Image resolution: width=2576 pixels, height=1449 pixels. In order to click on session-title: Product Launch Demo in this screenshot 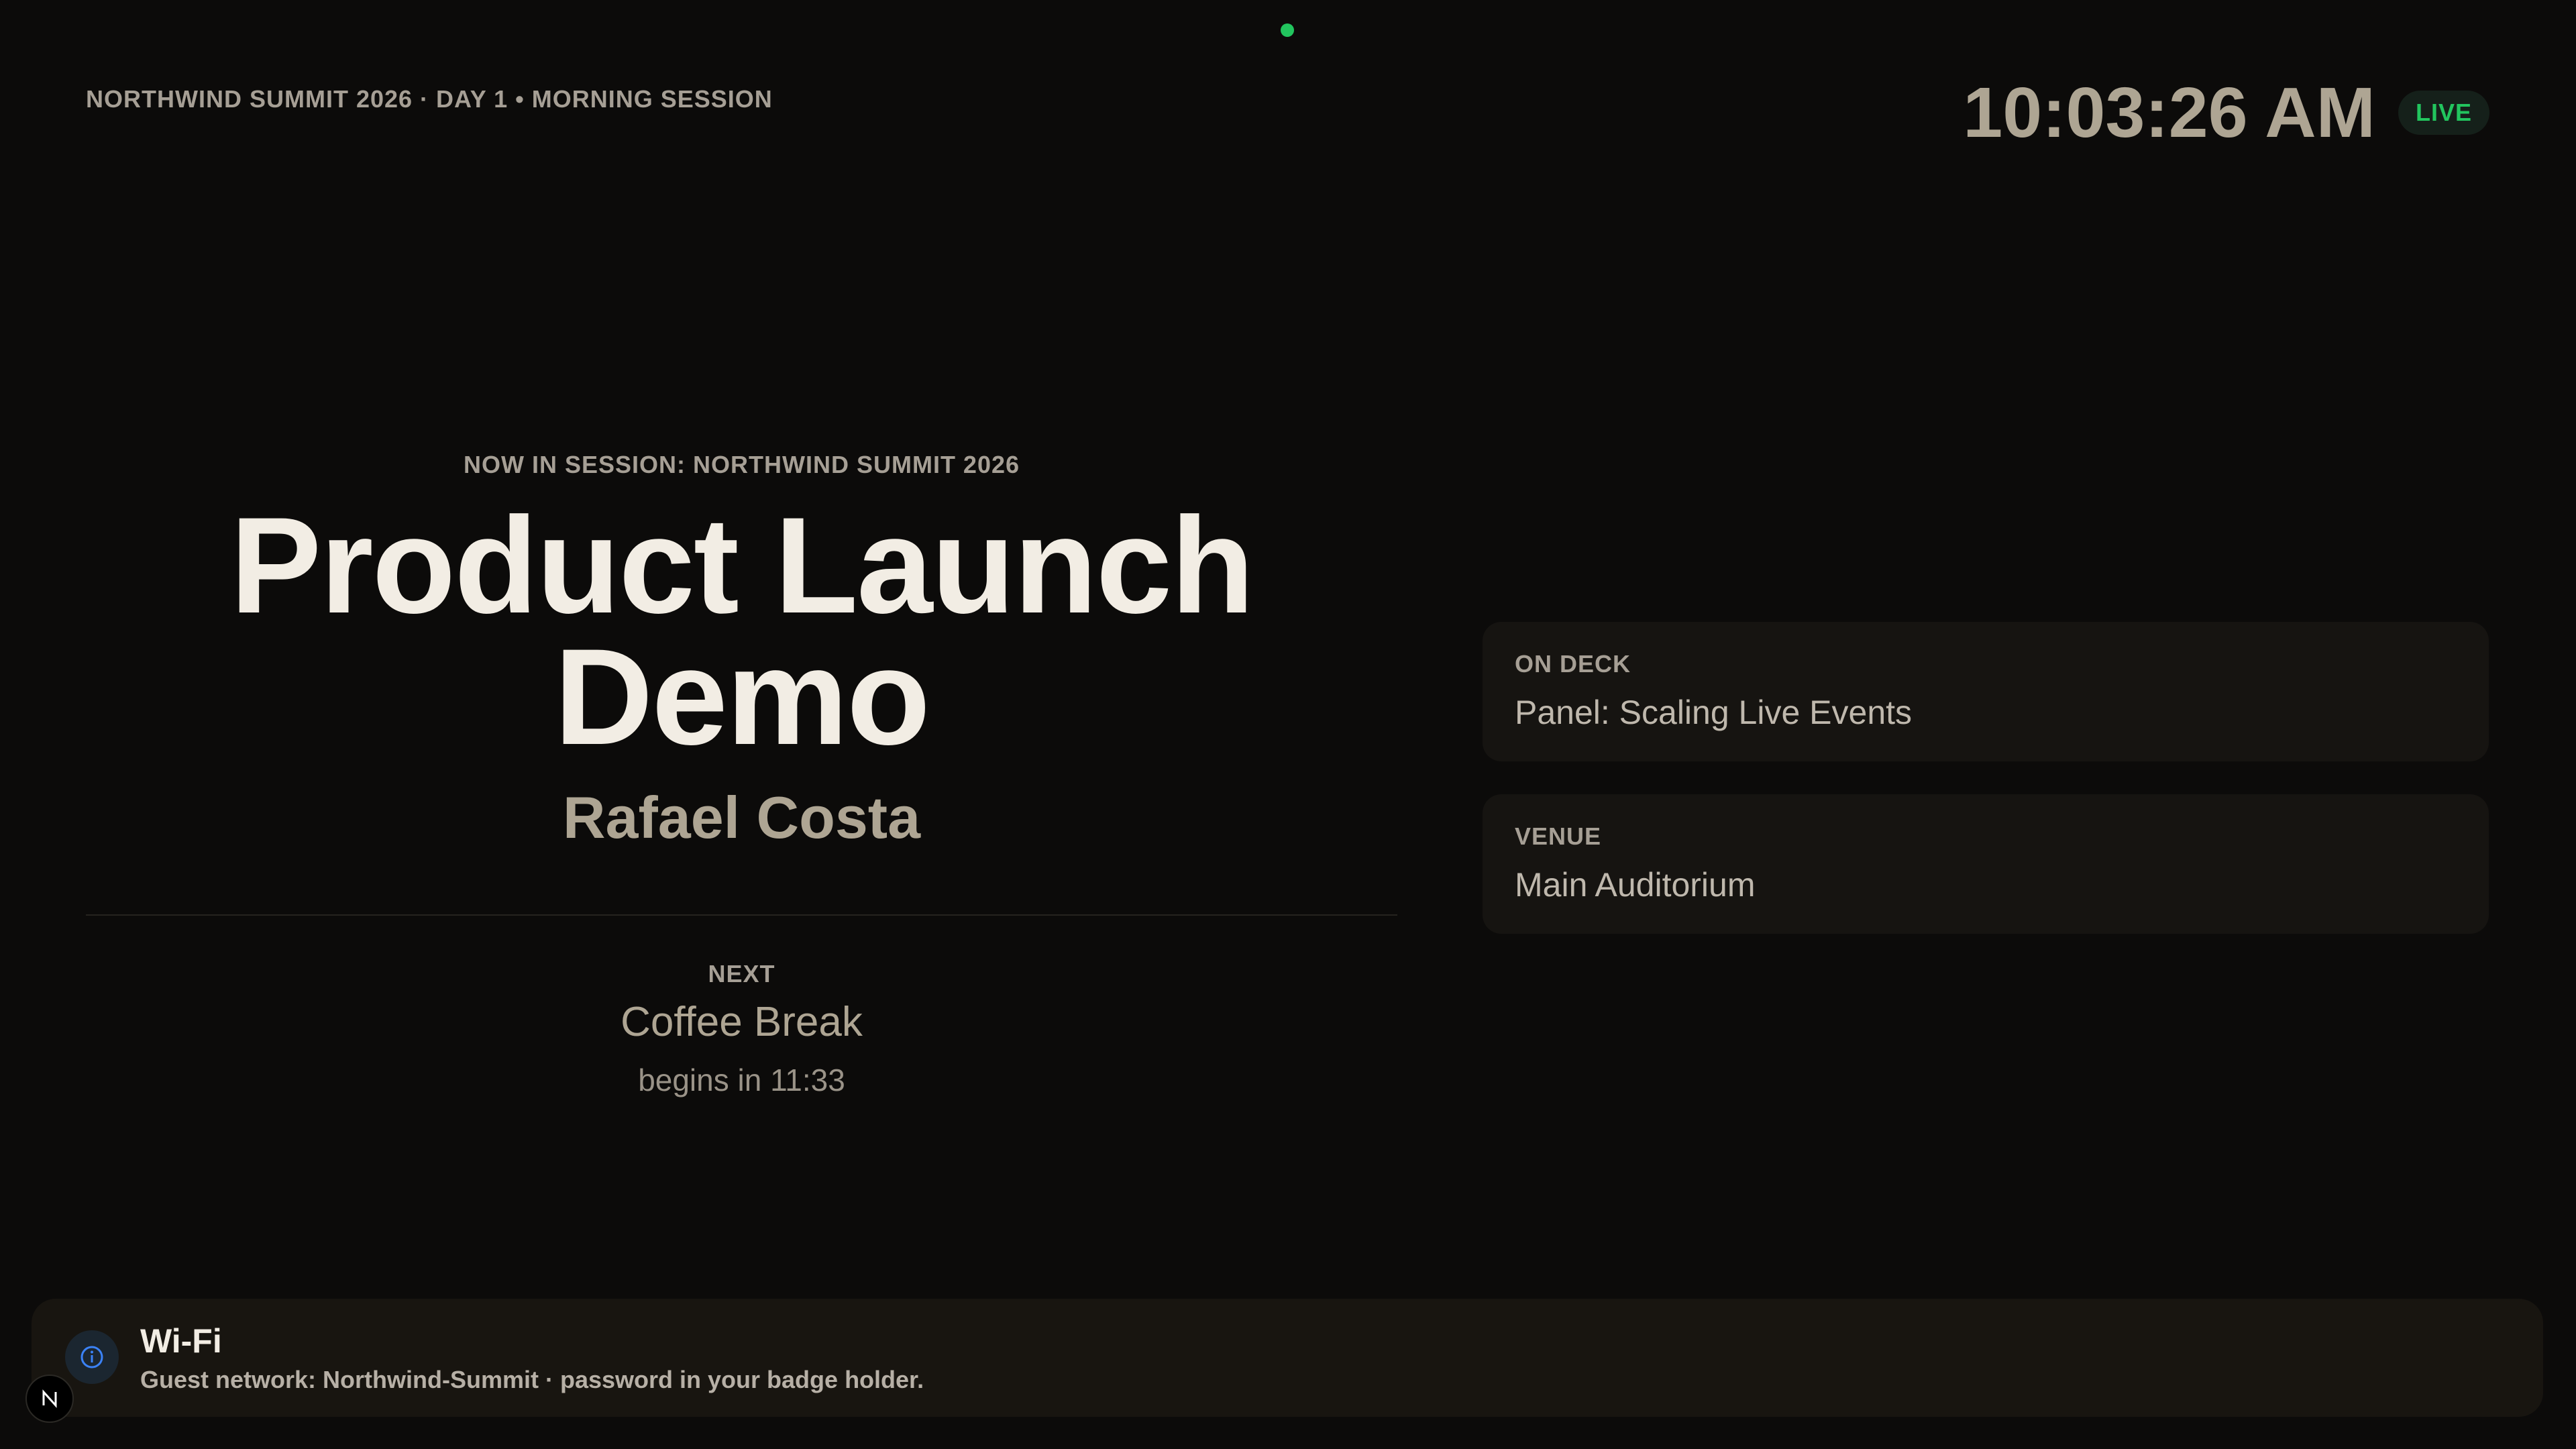, I will do `click(741, 631)`.